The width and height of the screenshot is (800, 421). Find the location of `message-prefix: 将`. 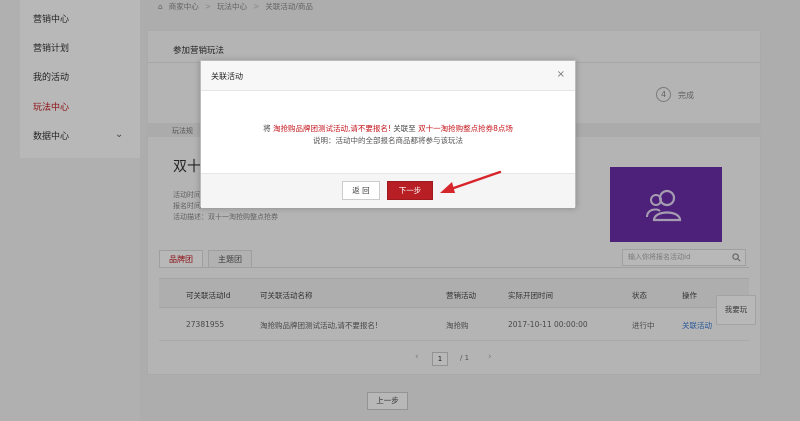

message-prefix: 将 is located at coordinates (267, 128).